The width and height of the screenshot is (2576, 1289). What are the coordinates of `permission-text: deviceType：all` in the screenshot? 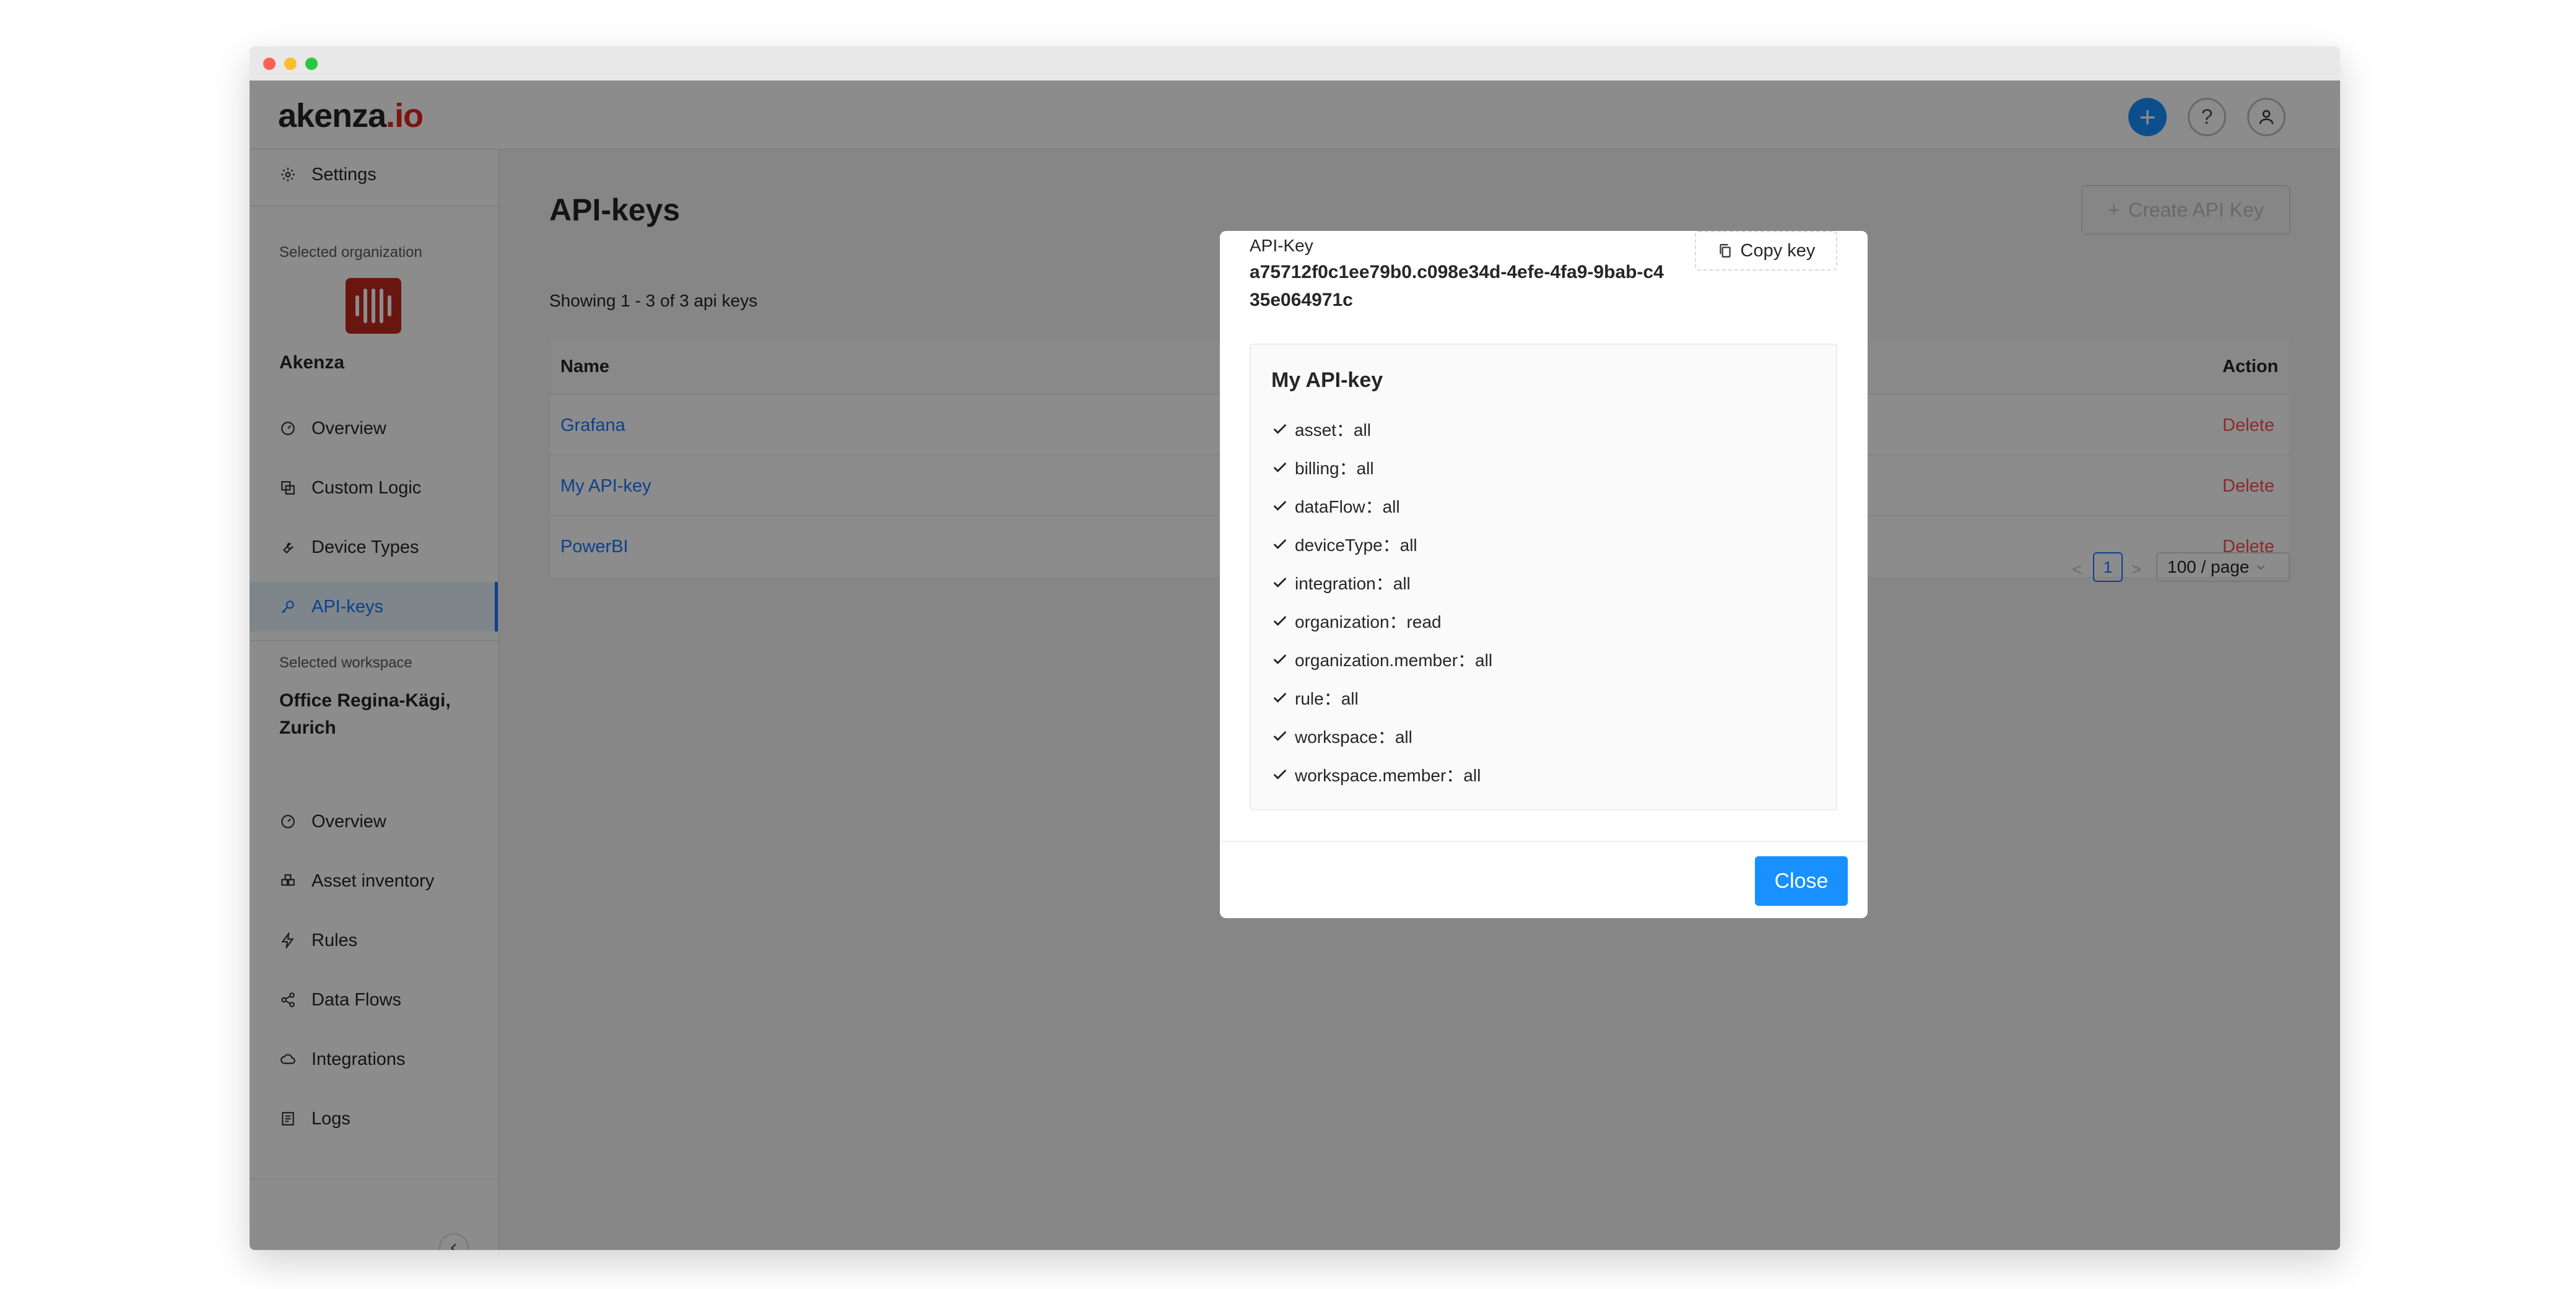 It's located at (1356, 545).